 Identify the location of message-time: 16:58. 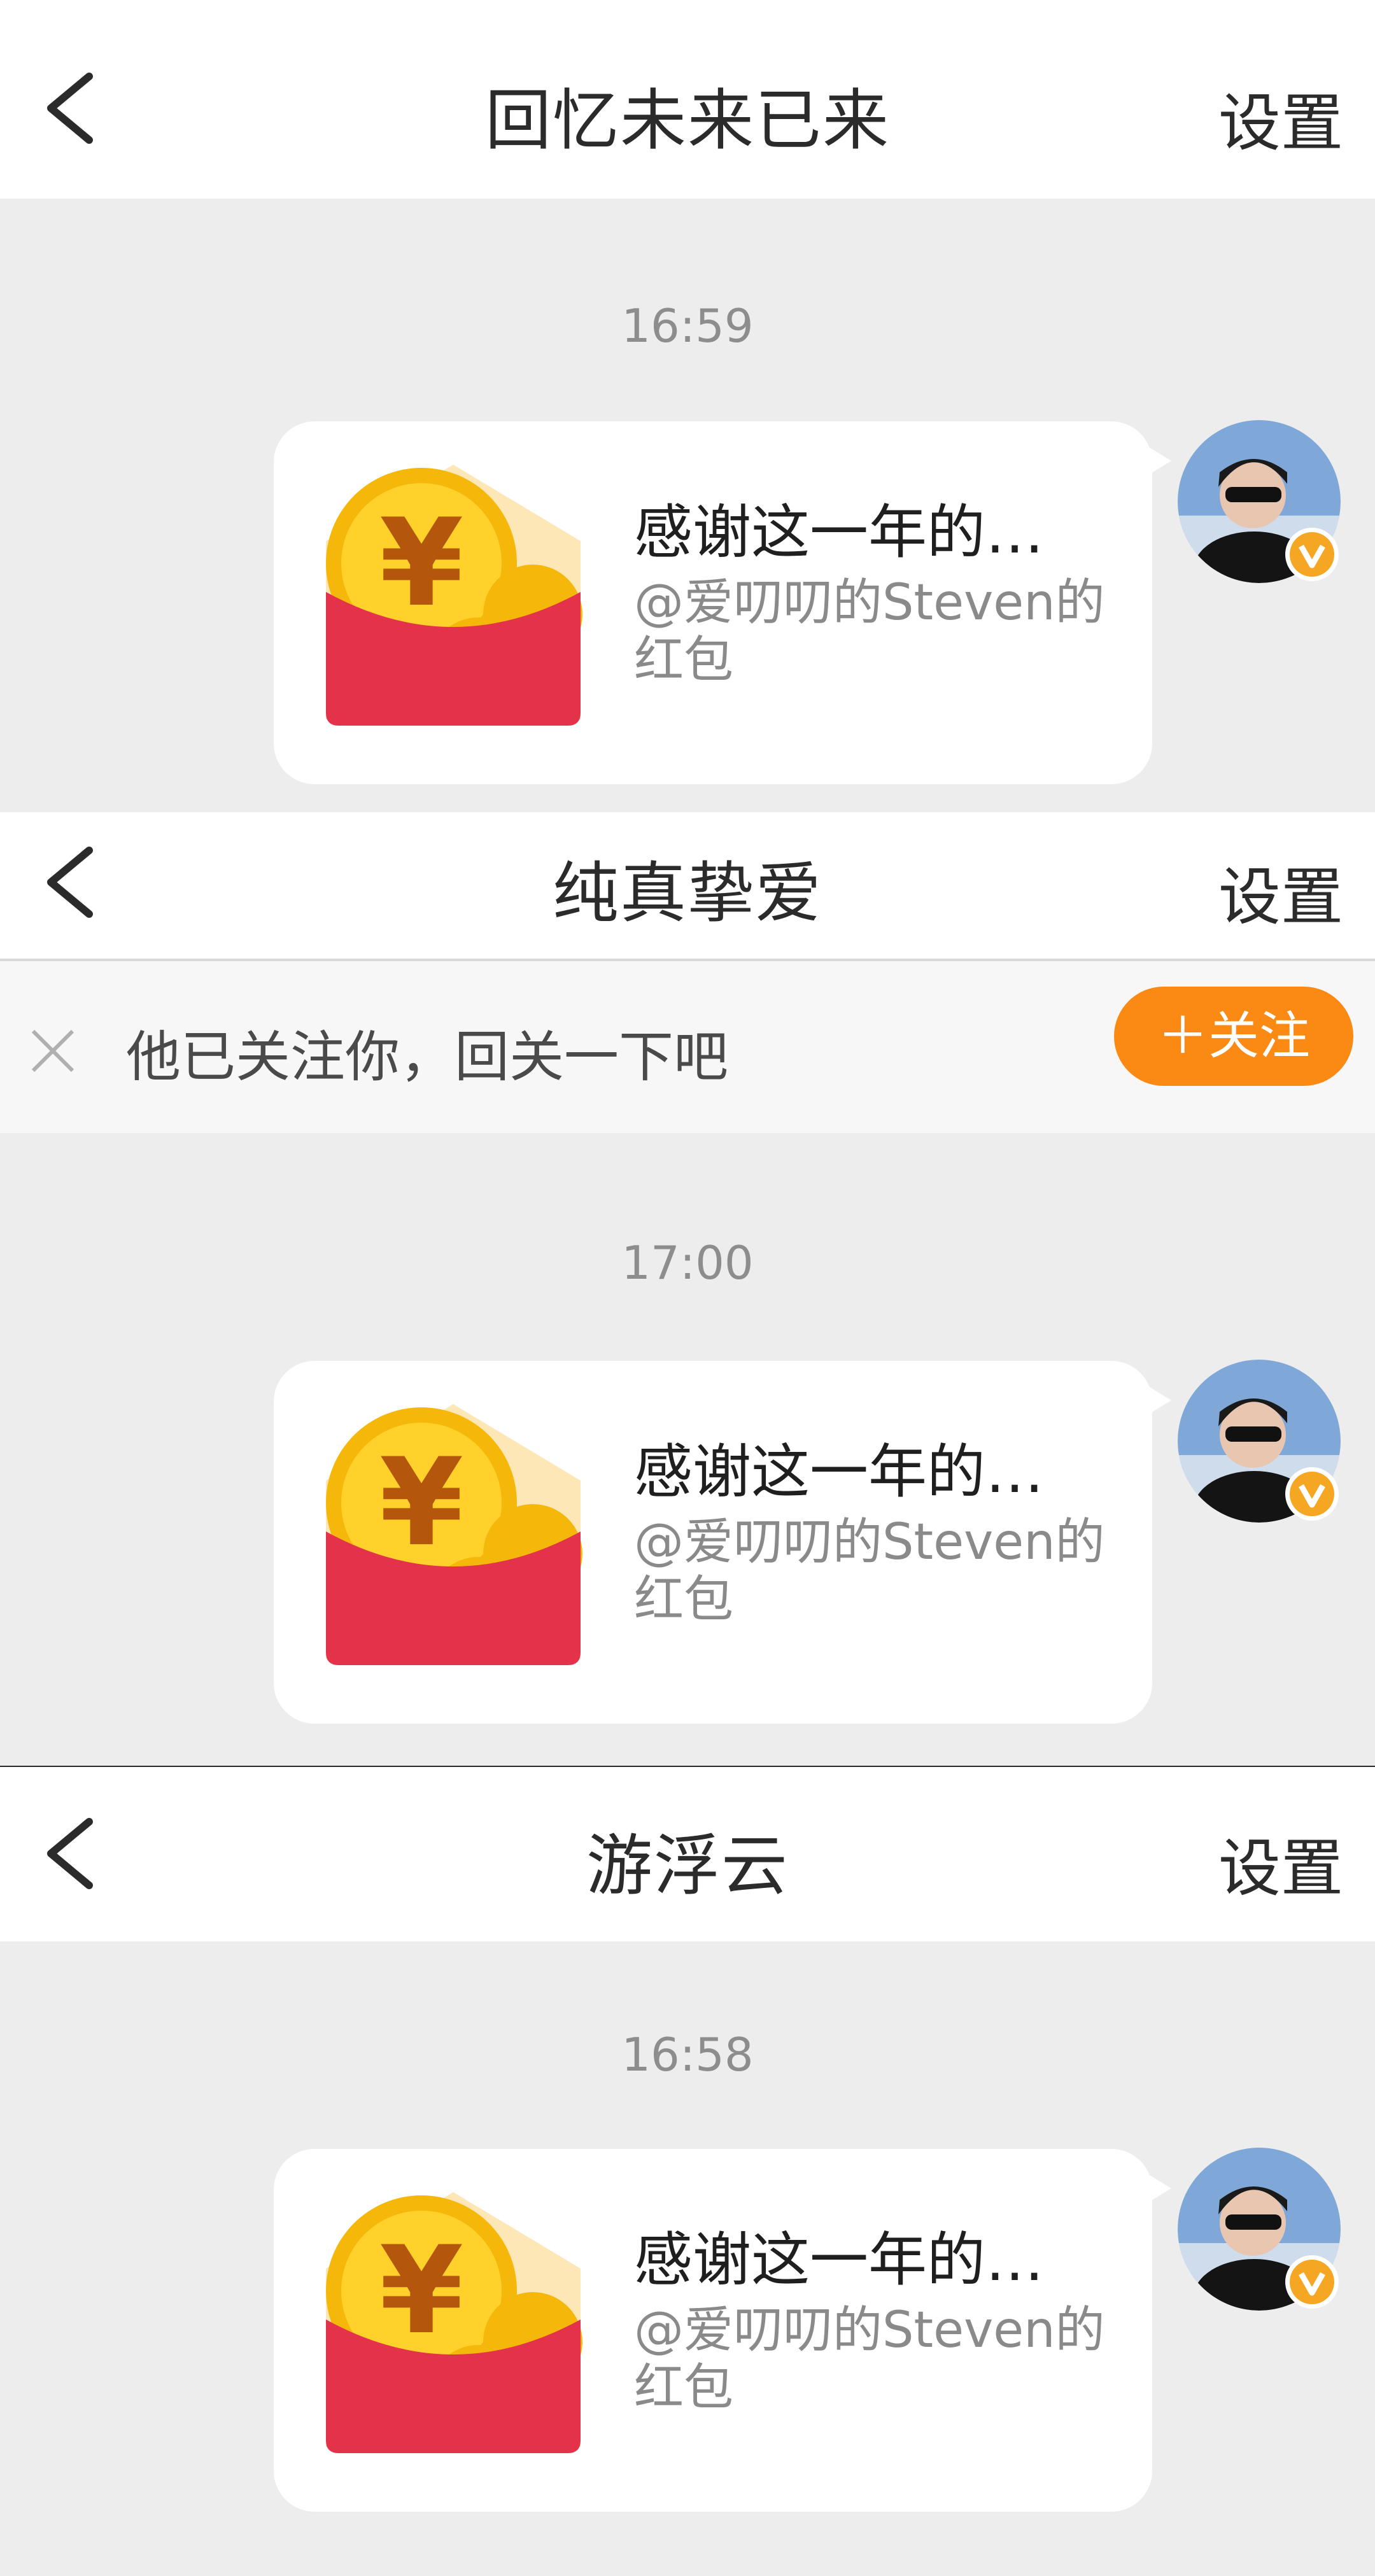
(687, 2054).